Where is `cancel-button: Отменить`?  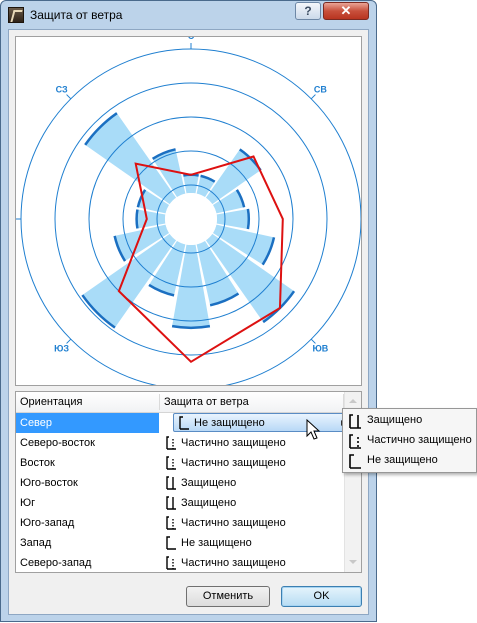 cancel-button: Отменить is located at coordinates (228, 596).